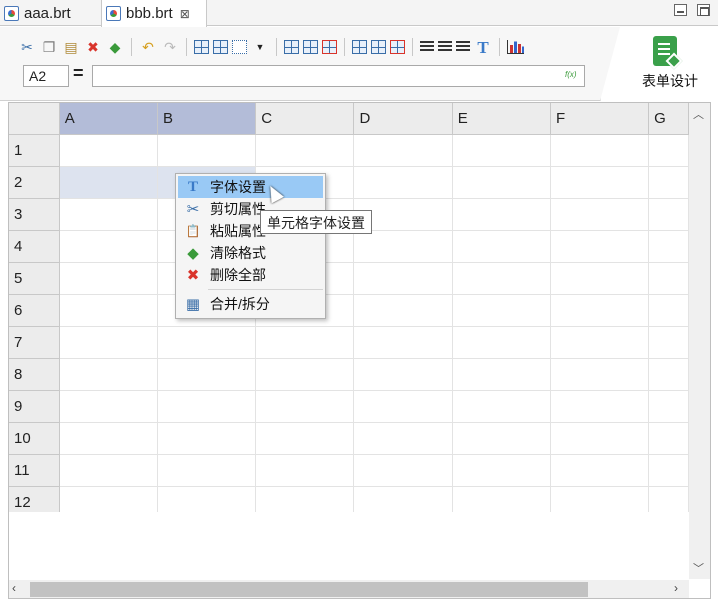 This screenshot has height=603, width=718. Describe the element at coordinates (34, 150) in the screenshot. I see `row-header: 1` at that location.